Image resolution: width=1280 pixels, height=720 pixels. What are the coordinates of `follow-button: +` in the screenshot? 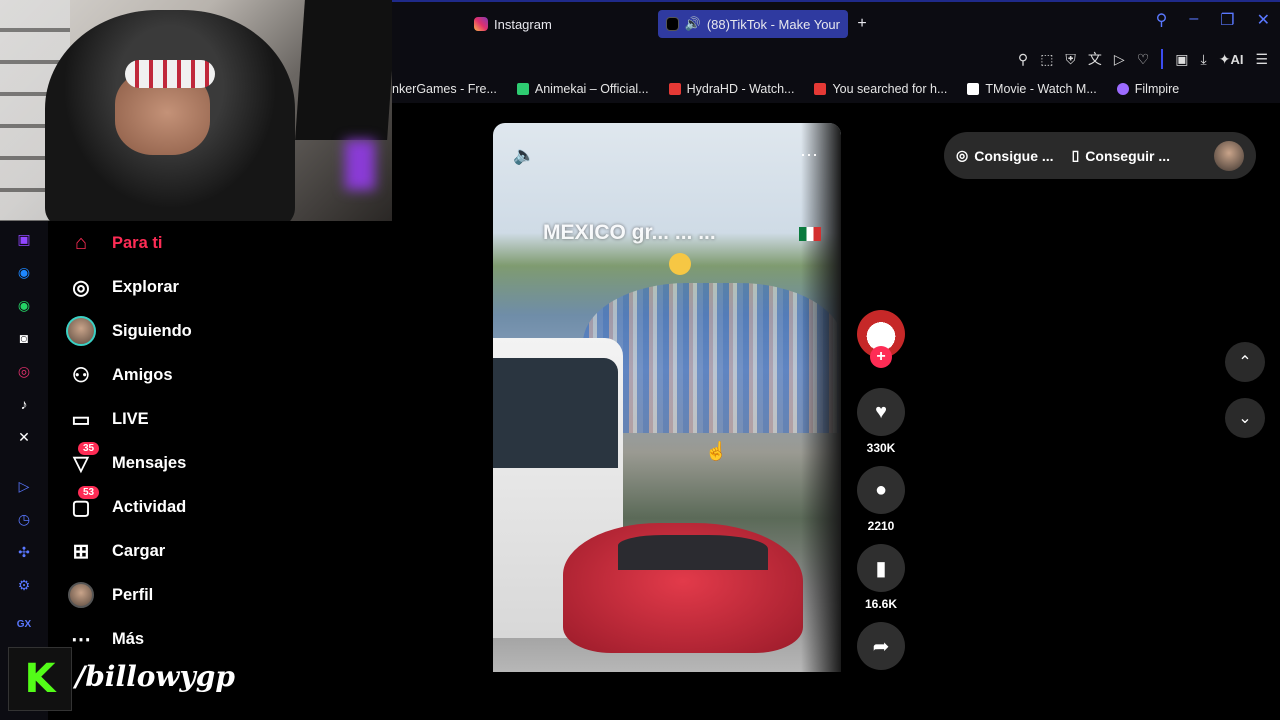 It's located at (881, 357).